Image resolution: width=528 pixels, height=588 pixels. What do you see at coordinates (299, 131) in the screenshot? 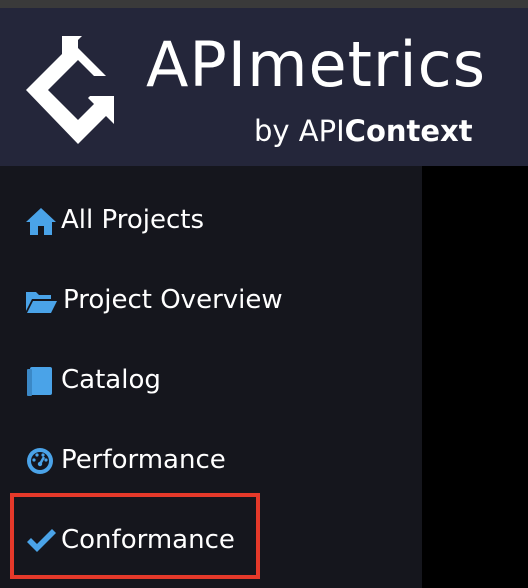
I see `brand-by: by API` at bounding box center [299, 131].